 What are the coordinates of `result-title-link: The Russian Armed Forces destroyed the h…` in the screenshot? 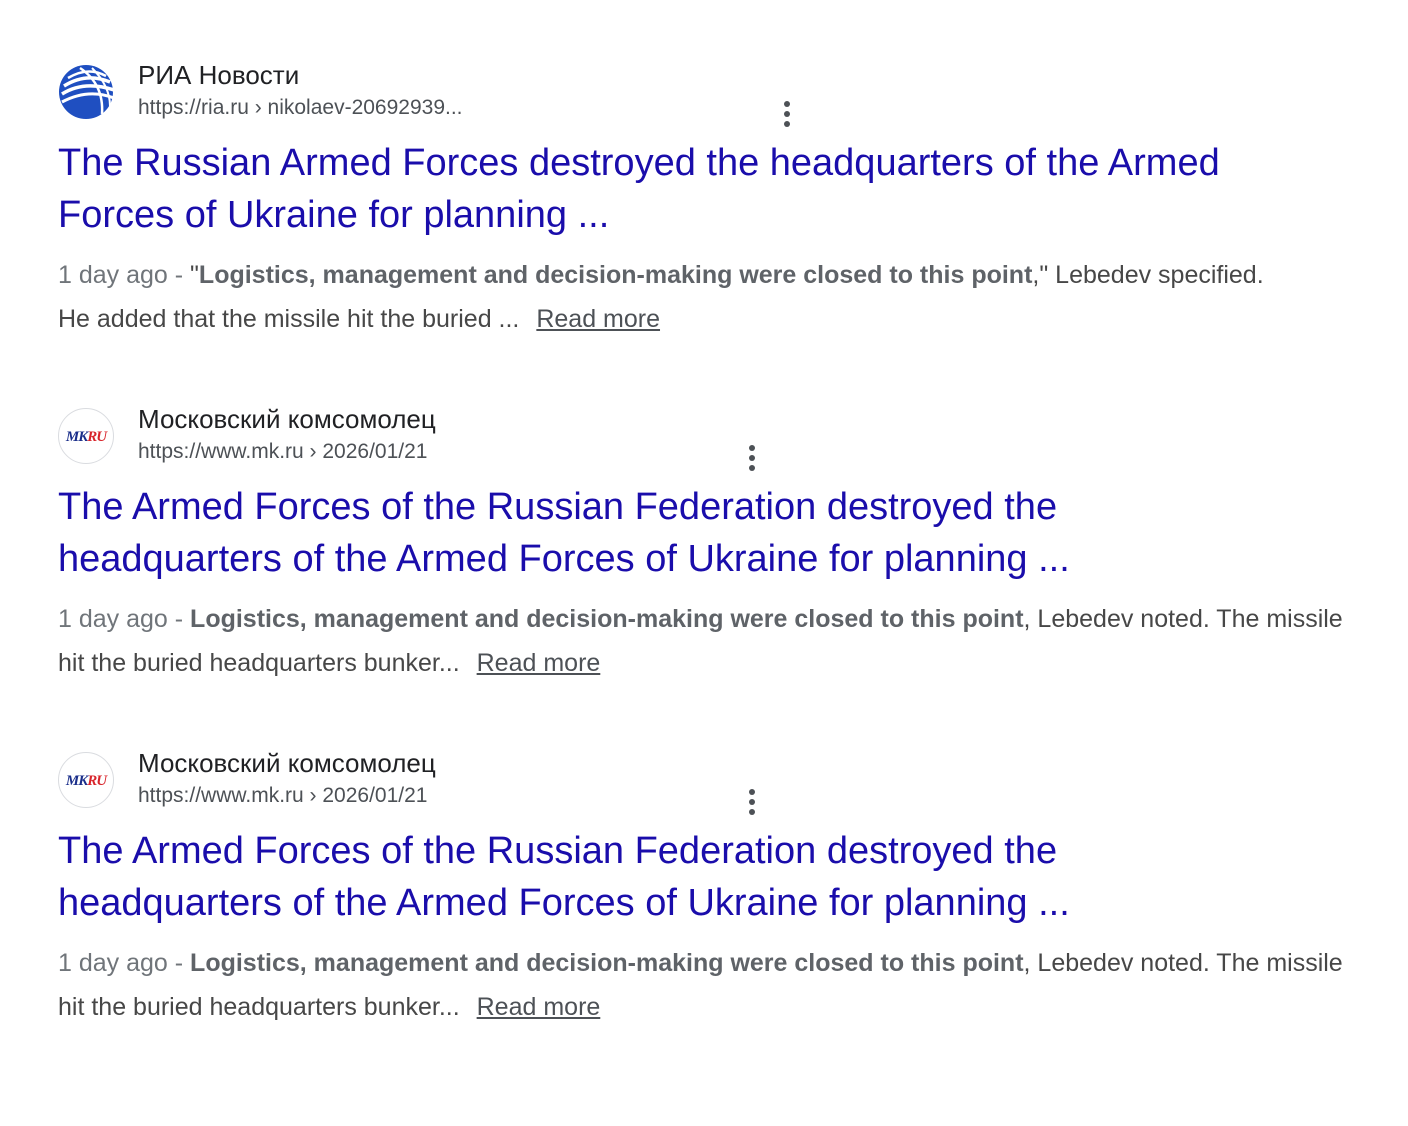 It's located at (713, 189).